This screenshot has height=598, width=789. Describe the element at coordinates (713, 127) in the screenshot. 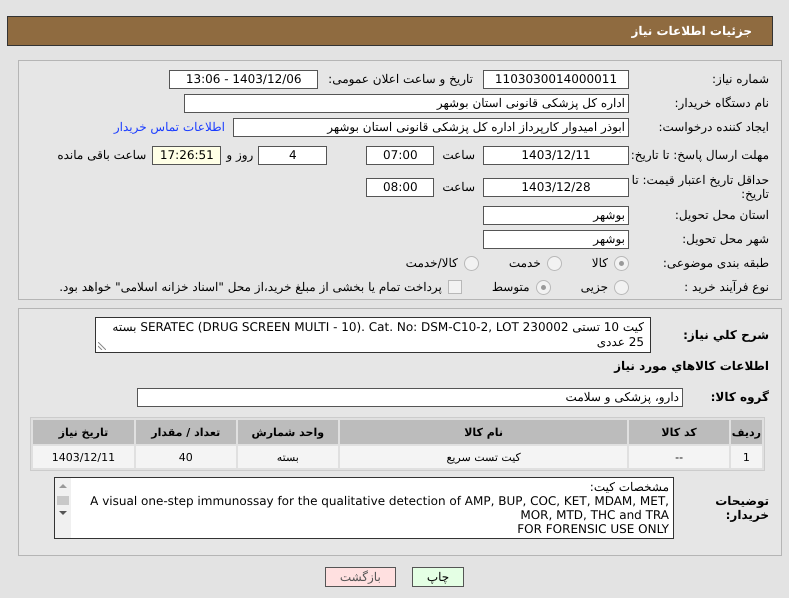

I see `field-label: ایجاد کننده درخواست:` at that location.